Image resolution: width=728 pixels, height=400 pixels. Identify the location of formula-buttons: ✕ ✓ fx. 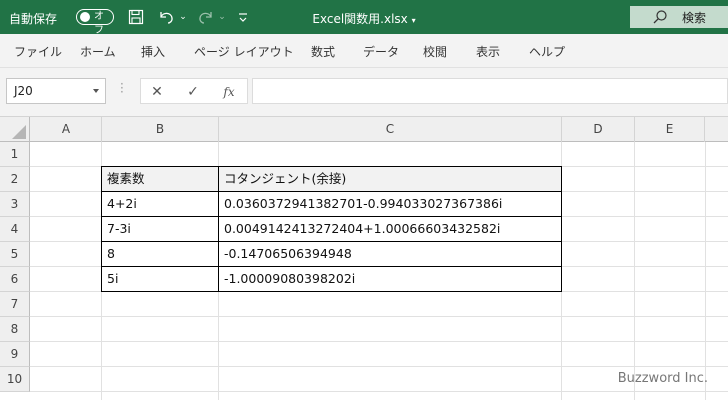
(194, 91).